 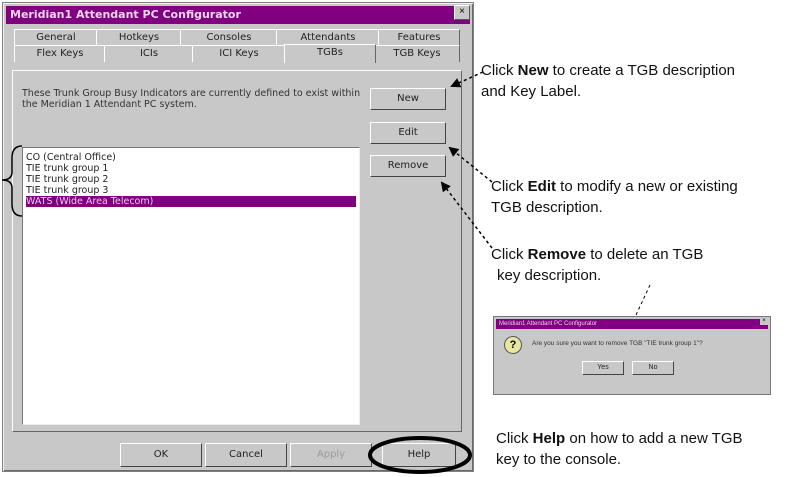 I want to click on list-bracket, so click(x=12, y=181).